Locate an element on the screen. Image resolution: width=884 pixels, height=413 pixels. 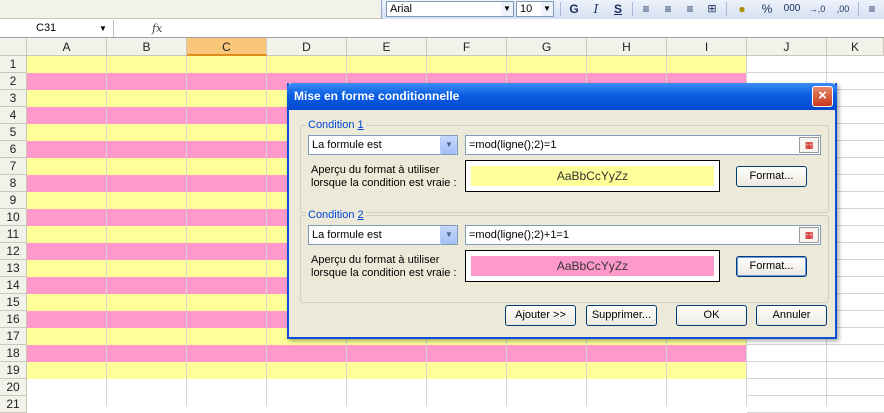
dialog-title-bar: Mise en forme conditionnelle × is located at coordinates (562, 96).